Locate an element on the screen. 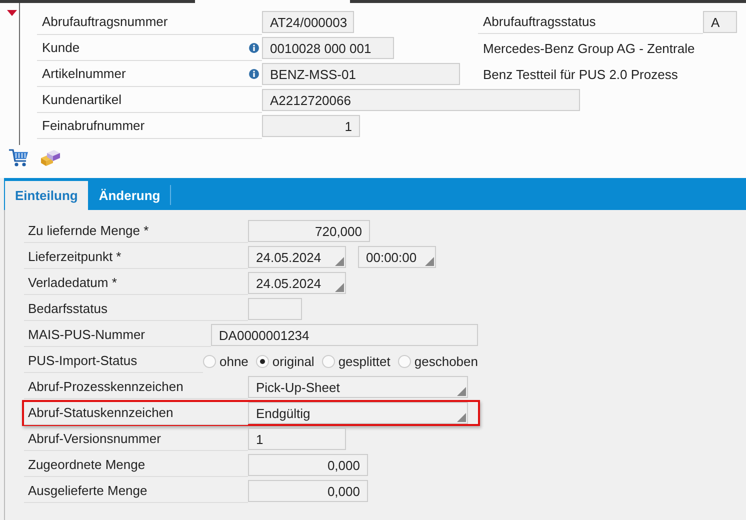  tab: Änderung is located at coordinates (129, 195).